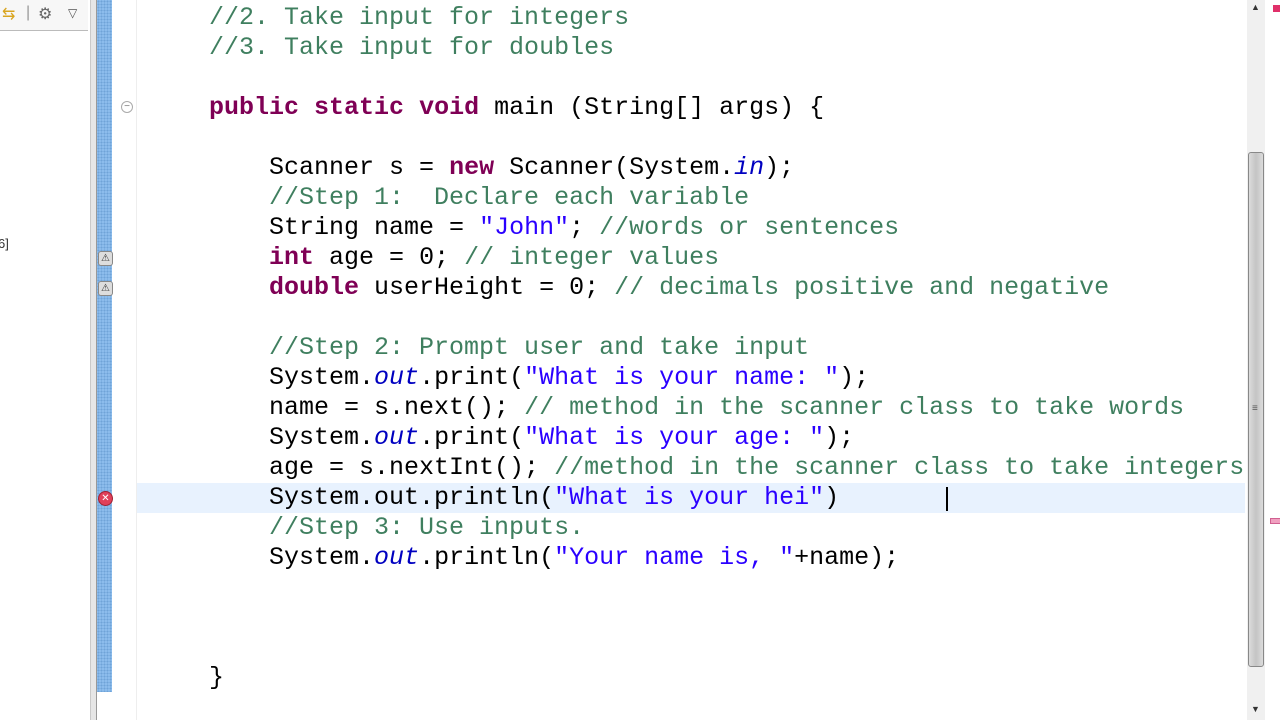 This screenshot has height=720, width=1280. I want to click on error-icon: ✕, so click(105, 498).